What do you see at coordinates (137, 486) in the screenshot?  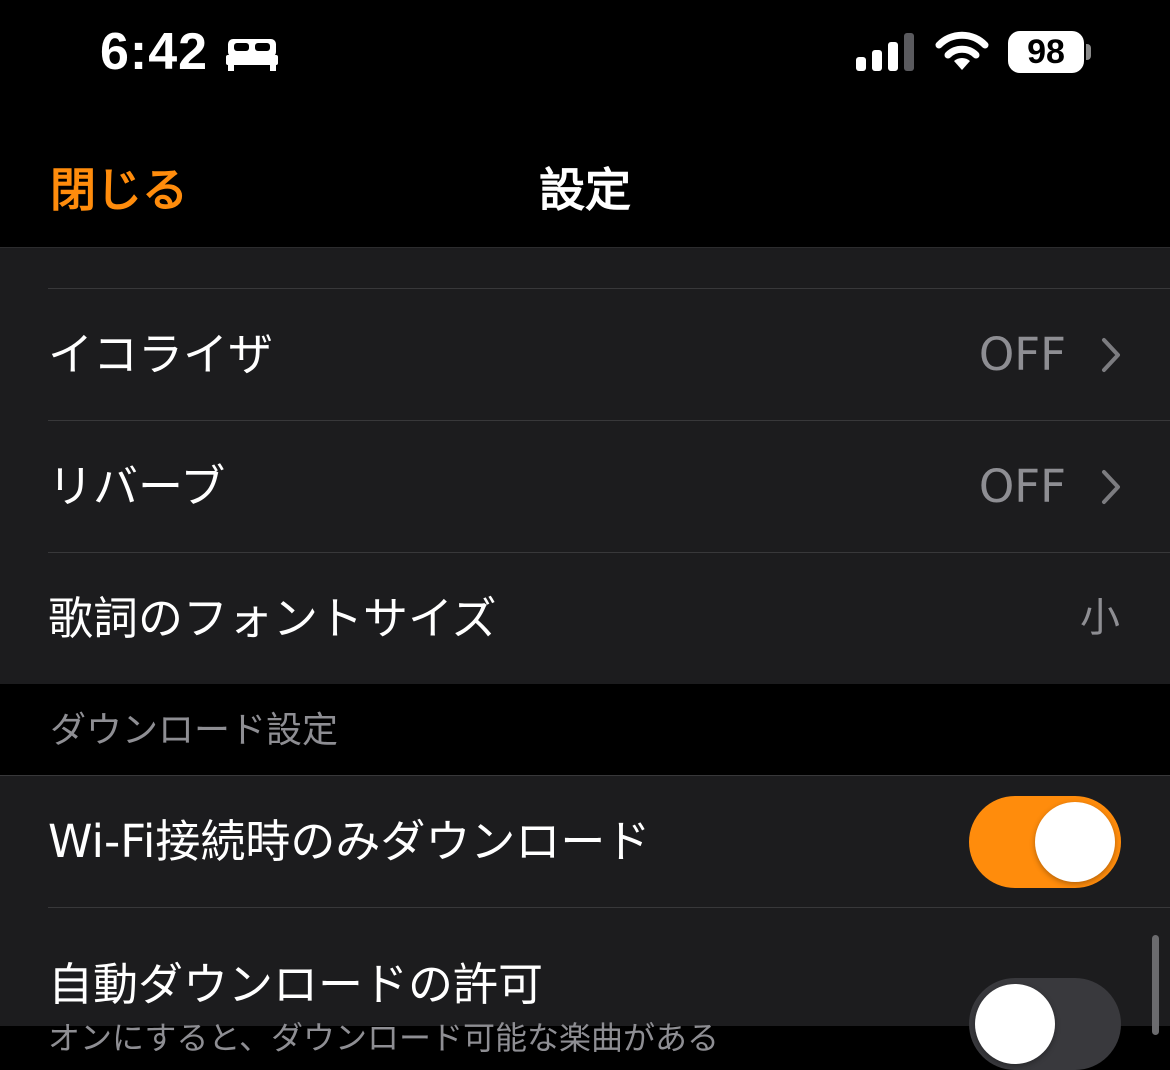 I see `reverb-label: リバーブ` at bounding box center [137, 486].